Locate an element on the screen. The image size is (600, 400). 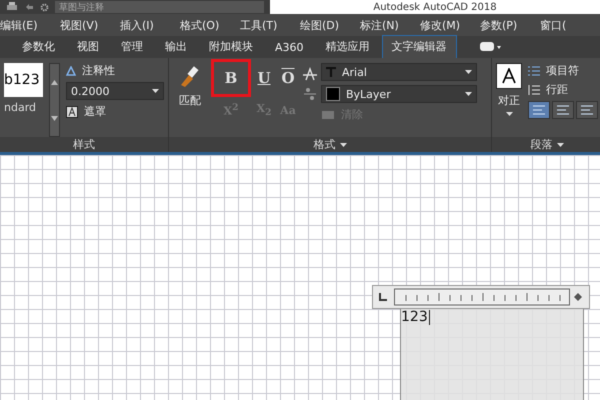
font-dropdown: Arial is located at coordinates (399, 72).